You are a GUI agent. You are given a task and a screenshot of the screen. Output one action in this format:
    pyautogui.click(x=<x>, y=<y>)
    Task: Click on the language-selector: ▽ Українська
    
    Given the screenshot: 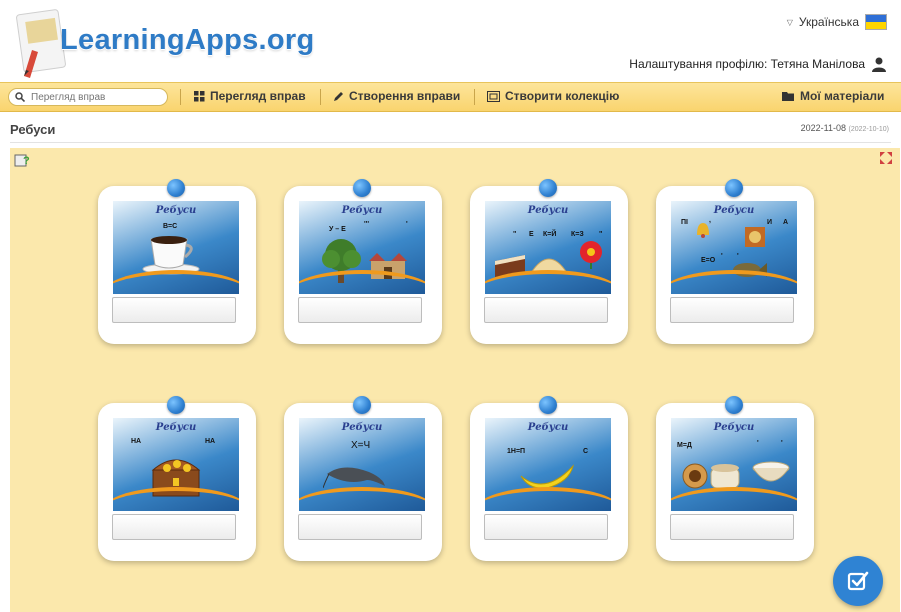 What is the action you would take?
    pyautogui.click(x=837, y=22)
    